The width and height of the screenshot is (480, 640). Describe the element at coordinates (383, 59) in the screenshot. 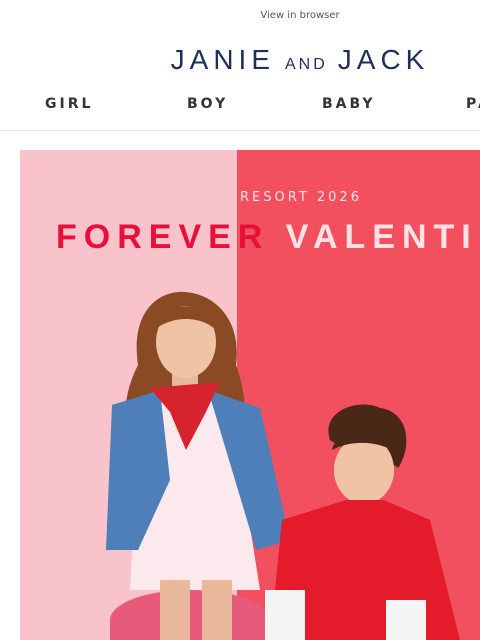

I see `logo-word-jack: JACK` at that location.